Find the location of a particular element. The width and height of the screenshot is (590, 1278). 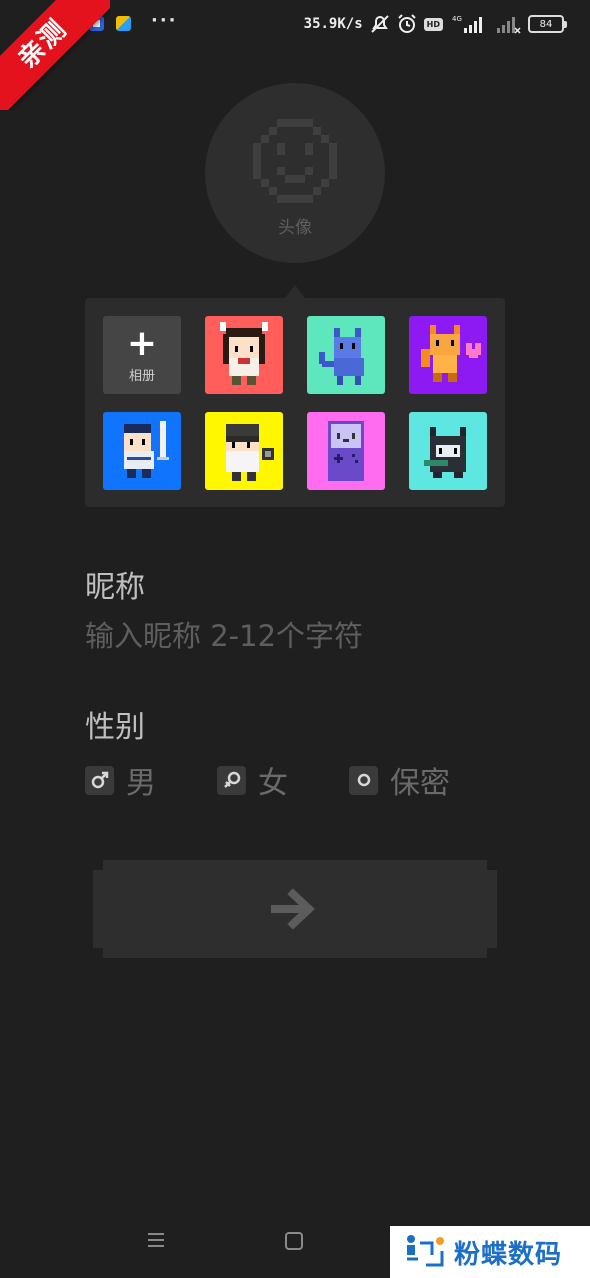

avatar-picker-panel: + 相册 is located at coordinates (295, 402).